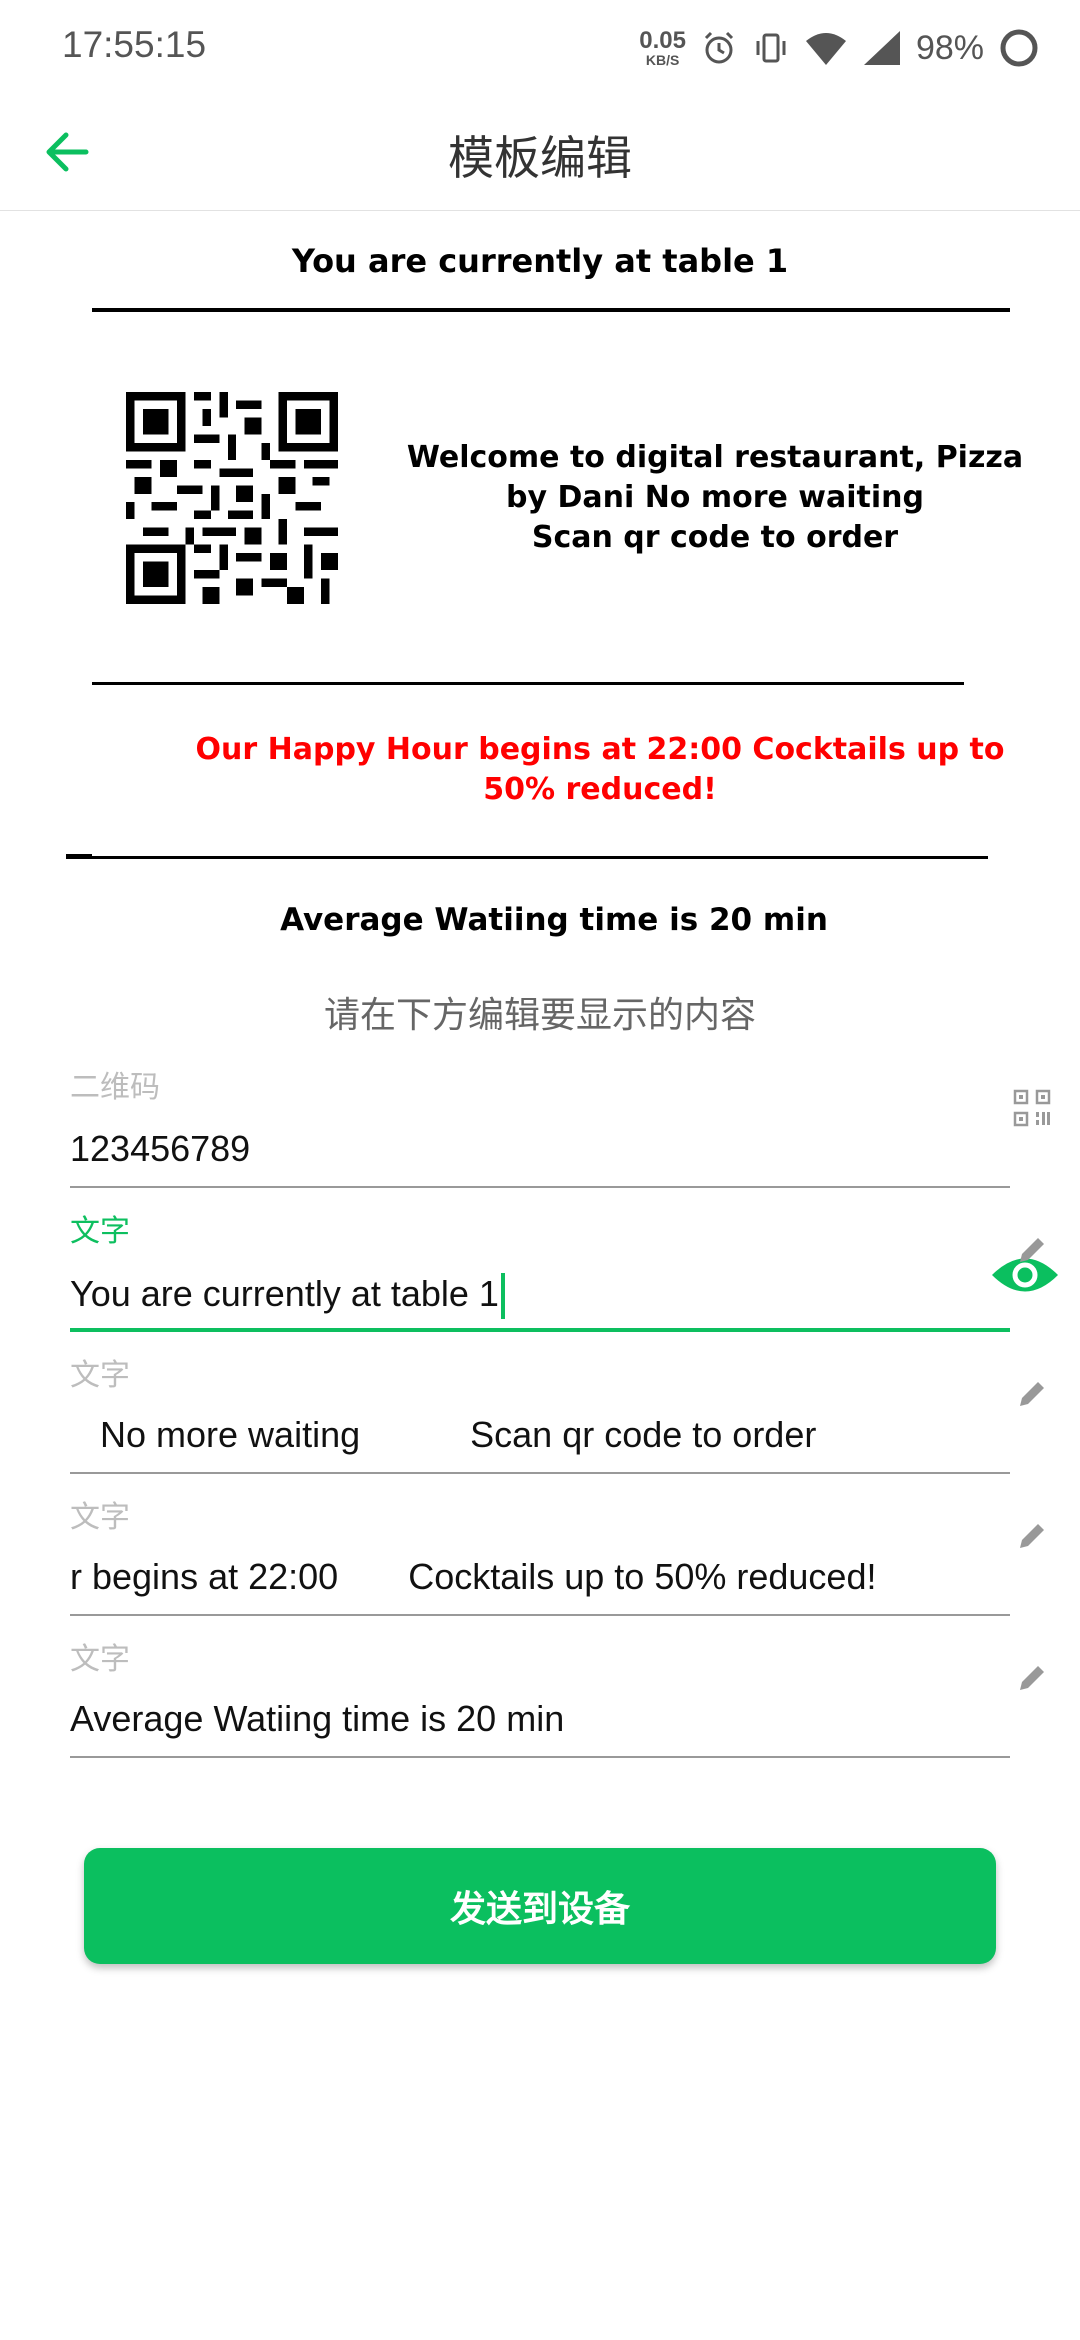  What do you see at coordinates (662, 40) in the screenshot?
I see `net-speed-value: 0.05` at bounding box center [662, 40].